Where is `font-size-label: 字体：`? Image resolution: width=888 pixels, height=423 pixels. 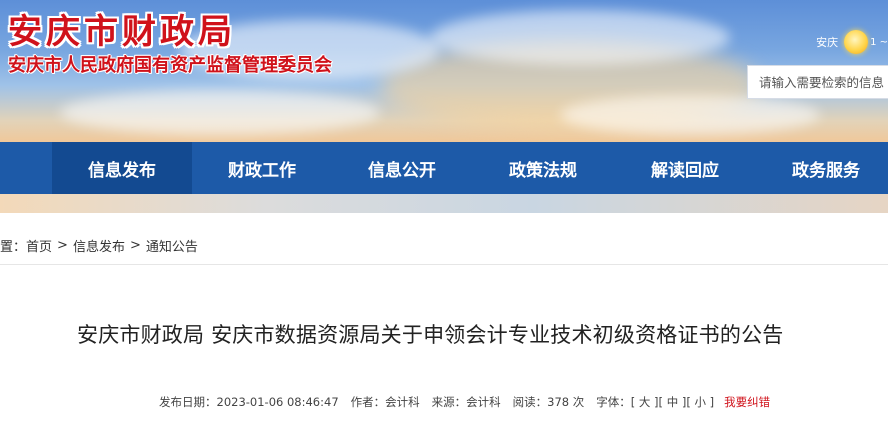 font-size-label: 字体： is located at coordinates (613, 402).